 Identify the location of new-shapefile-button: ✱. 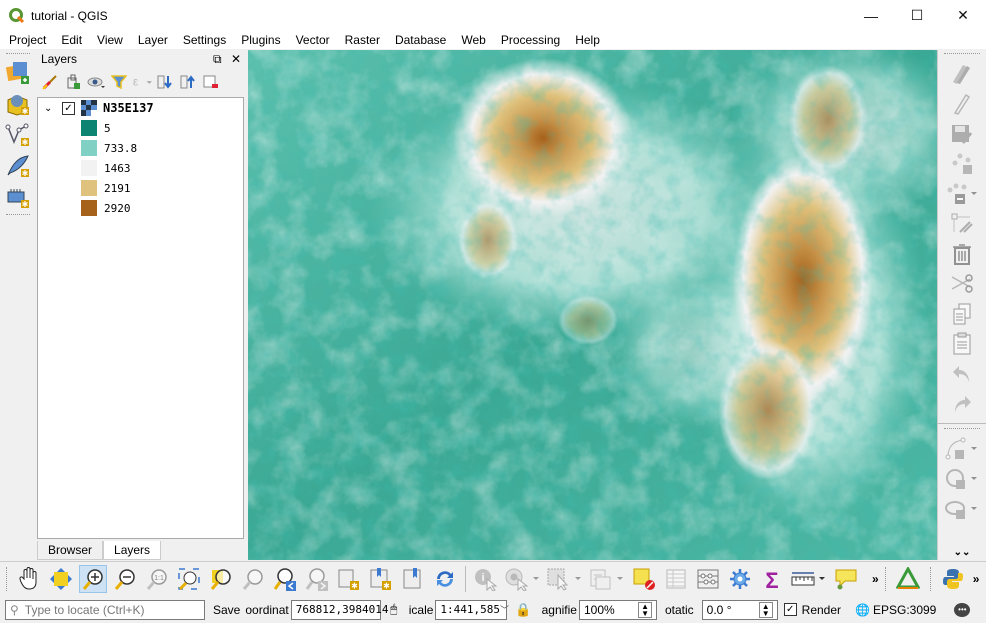
(18, 135).